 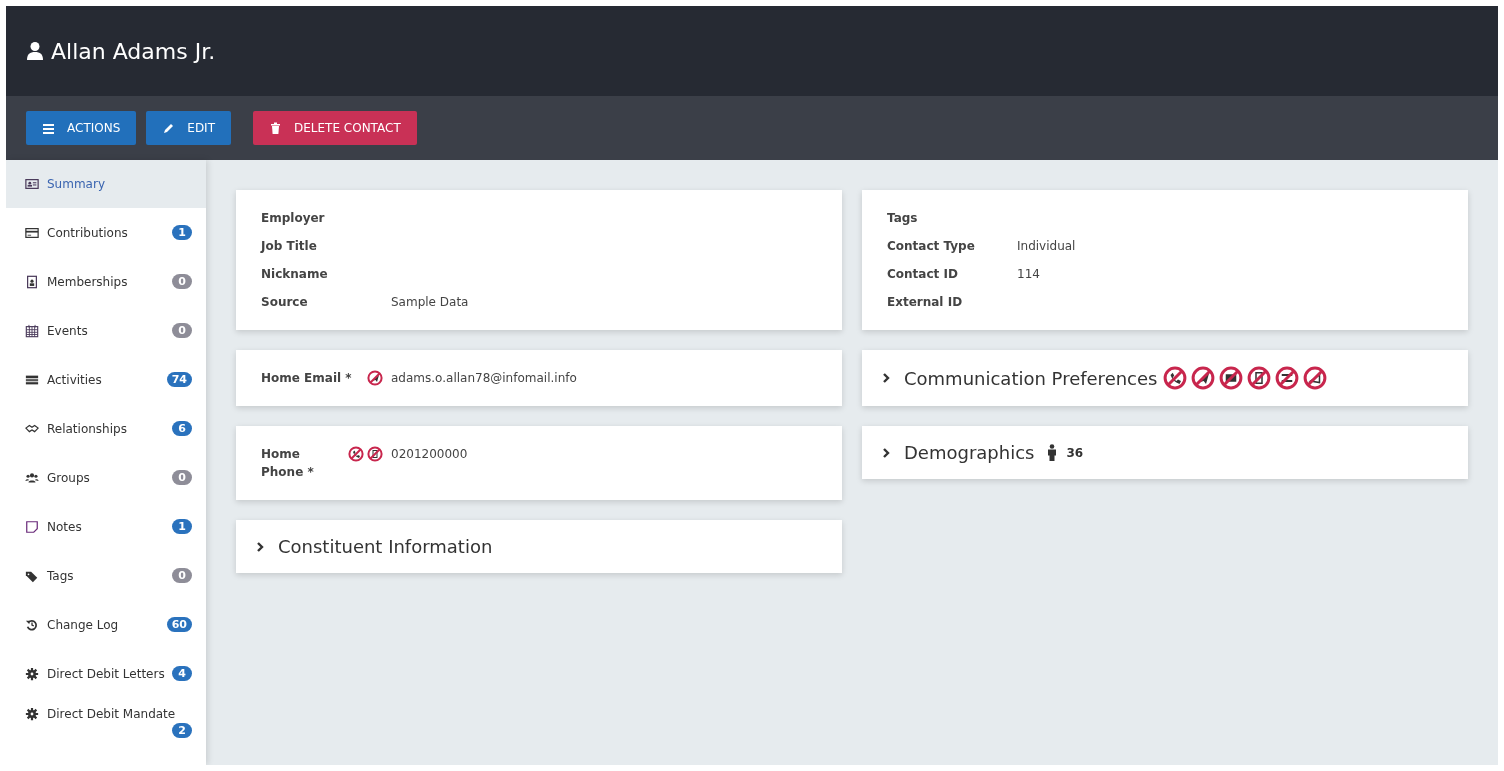 What do you see at coordinates (106, 673) in the screenshot?
I see `sidebar-item: Direct Debit Letters 4` at bounding box center [106, 673].